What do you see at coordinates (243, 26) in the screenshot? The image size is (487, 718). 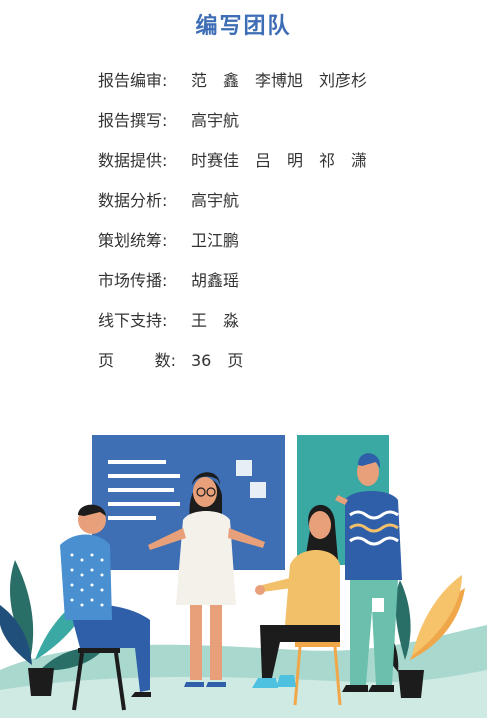 I see `page-title: 编写团队` at bounding box center [243, 26].